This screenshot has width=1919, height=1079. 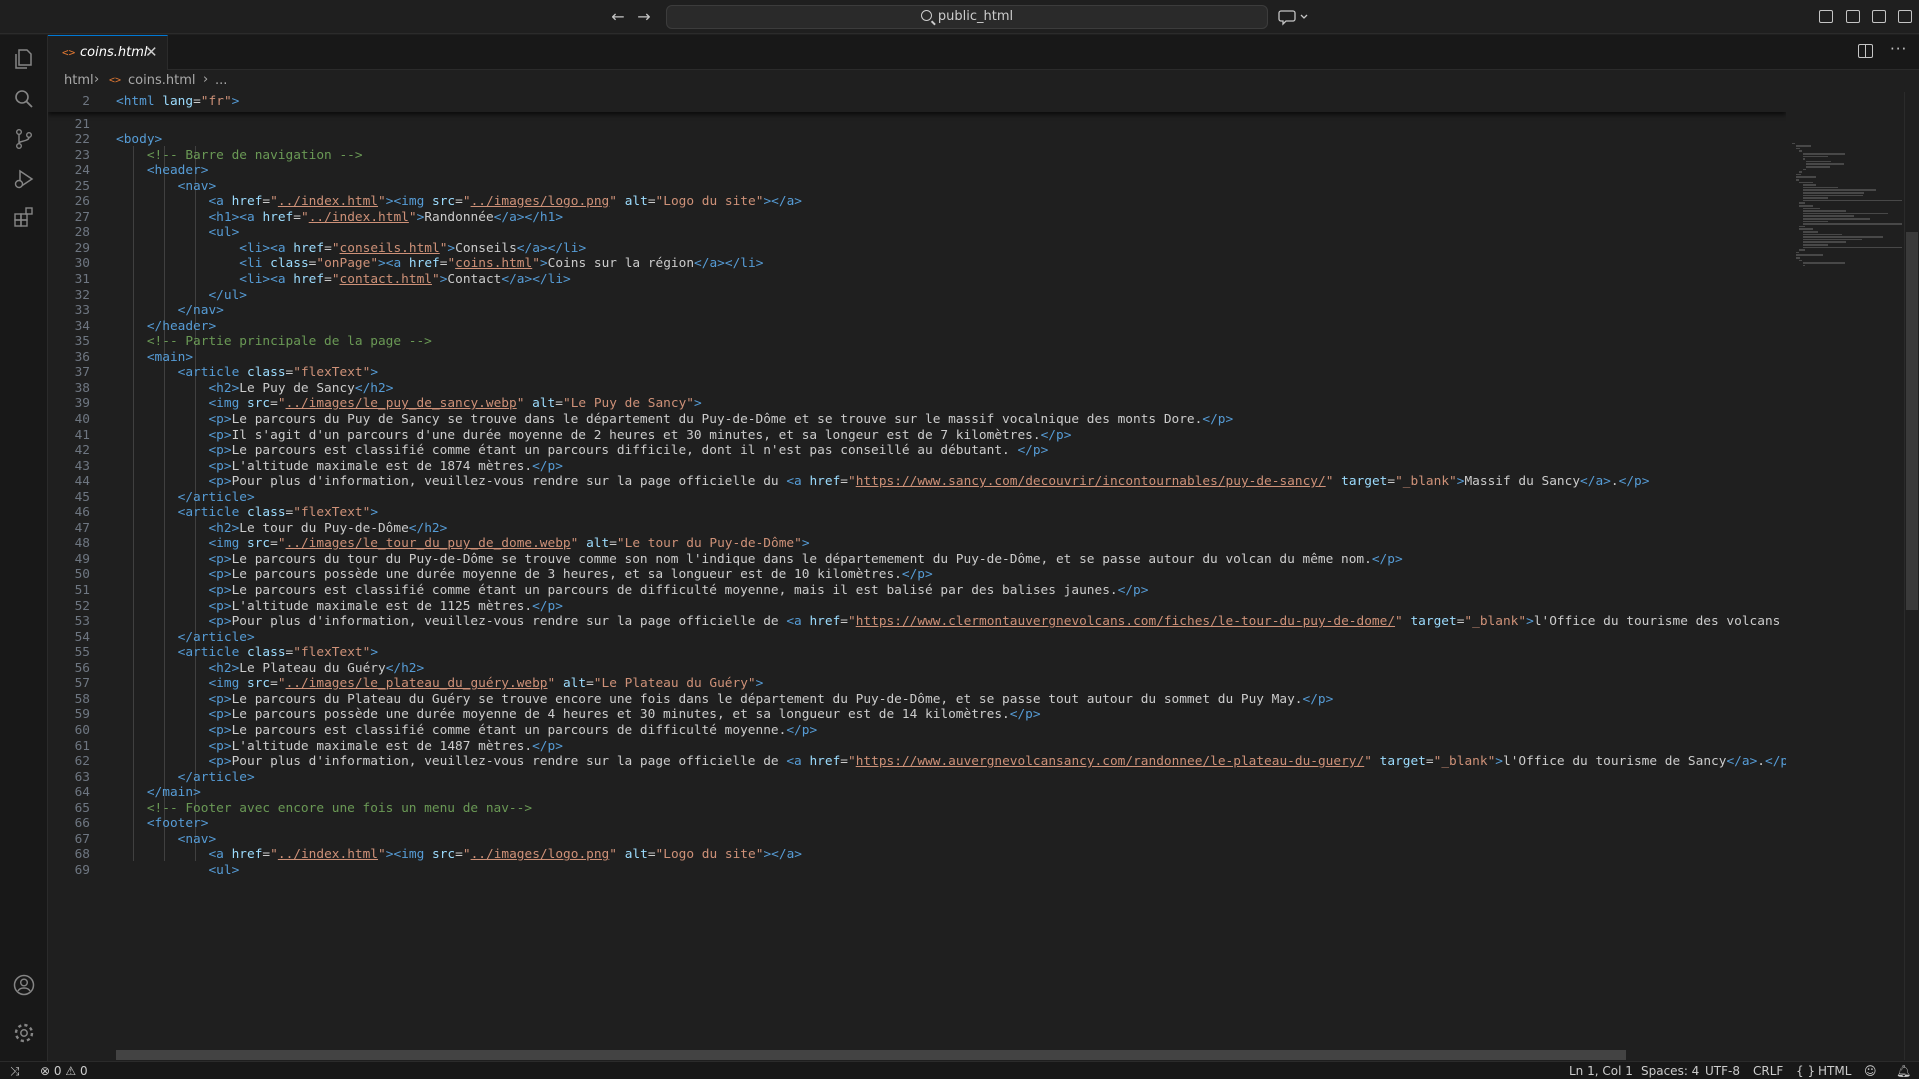 What do you see at coordinates (24, 985) in the screenshot?
I see `accounts-icon` at bounding box center [24, 985].